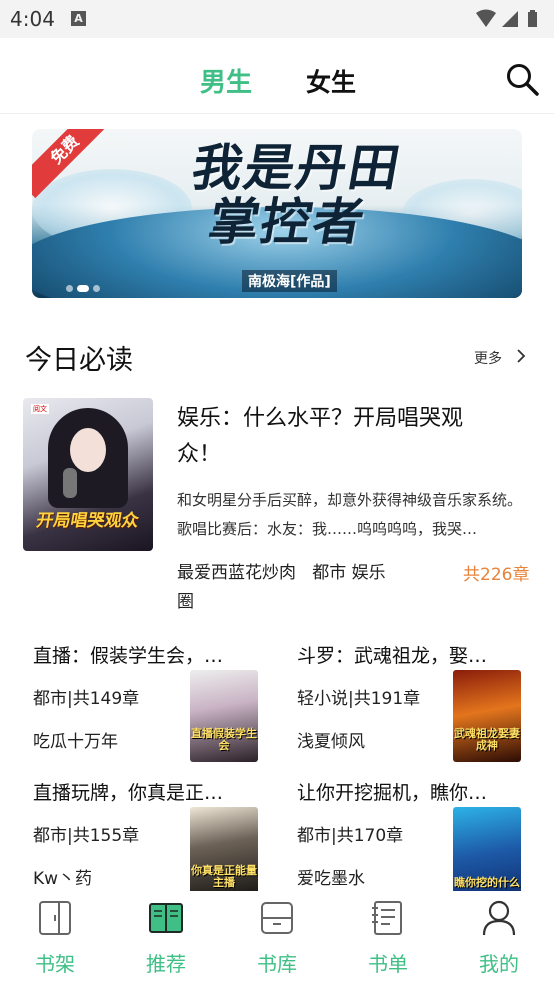 The image size is (554, 984). Describe the element at coordinates (88, 474) in the screenshot. I see `featured-book-cover: 阅文 开局唱哭观众` at that location.